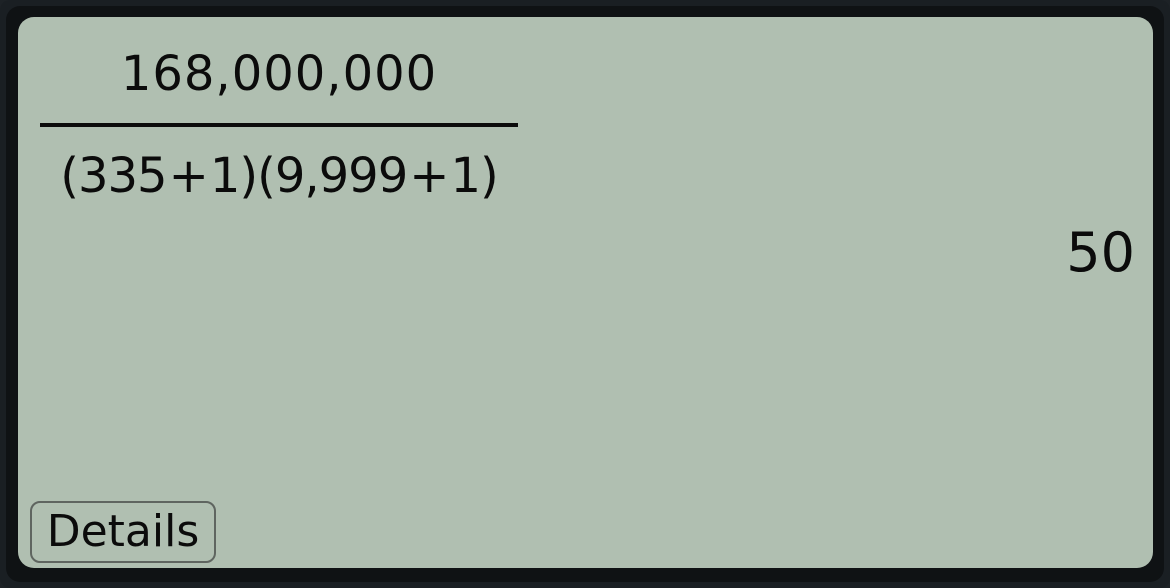 This screenshot has height=588, width=1170. Describe the element at coordinates (225, 176) in the screenshot. I see `denominator-term-b: 1` at that location.